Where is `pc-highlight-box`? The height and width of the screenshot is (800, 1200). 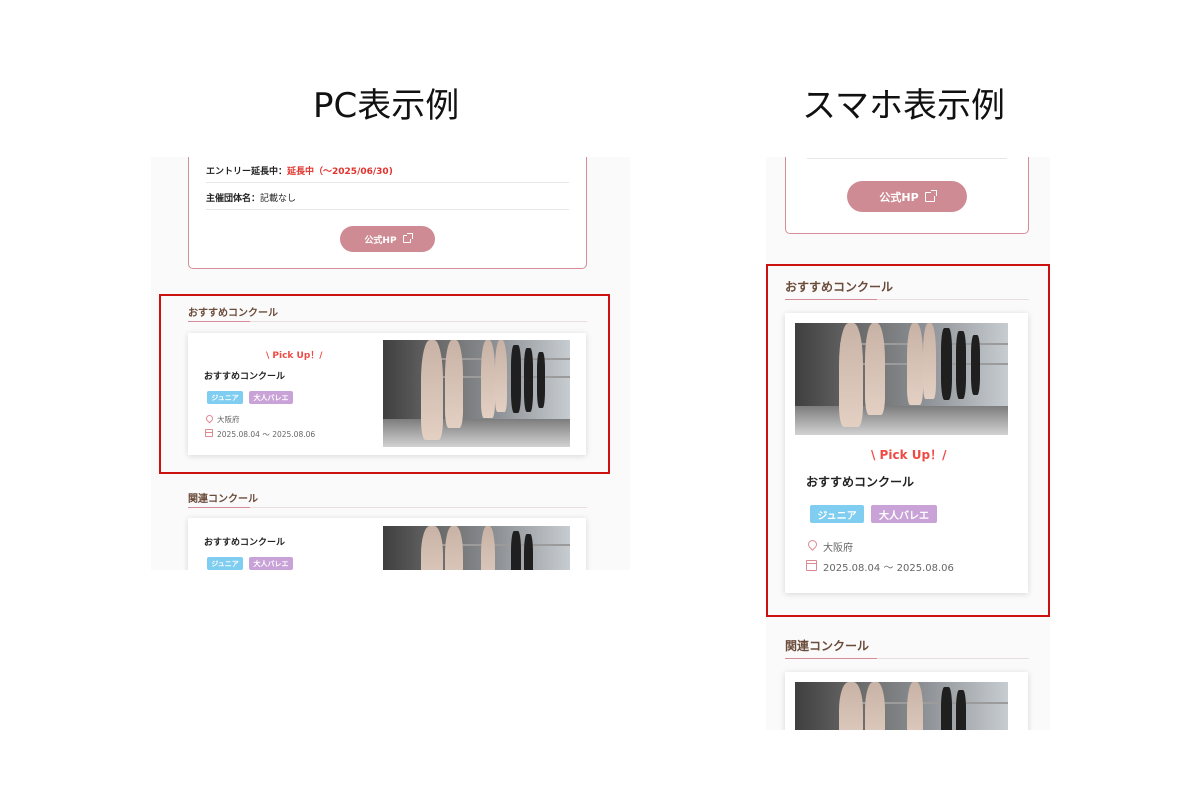
pc-highlight-box is located at coordinates (384, 384).